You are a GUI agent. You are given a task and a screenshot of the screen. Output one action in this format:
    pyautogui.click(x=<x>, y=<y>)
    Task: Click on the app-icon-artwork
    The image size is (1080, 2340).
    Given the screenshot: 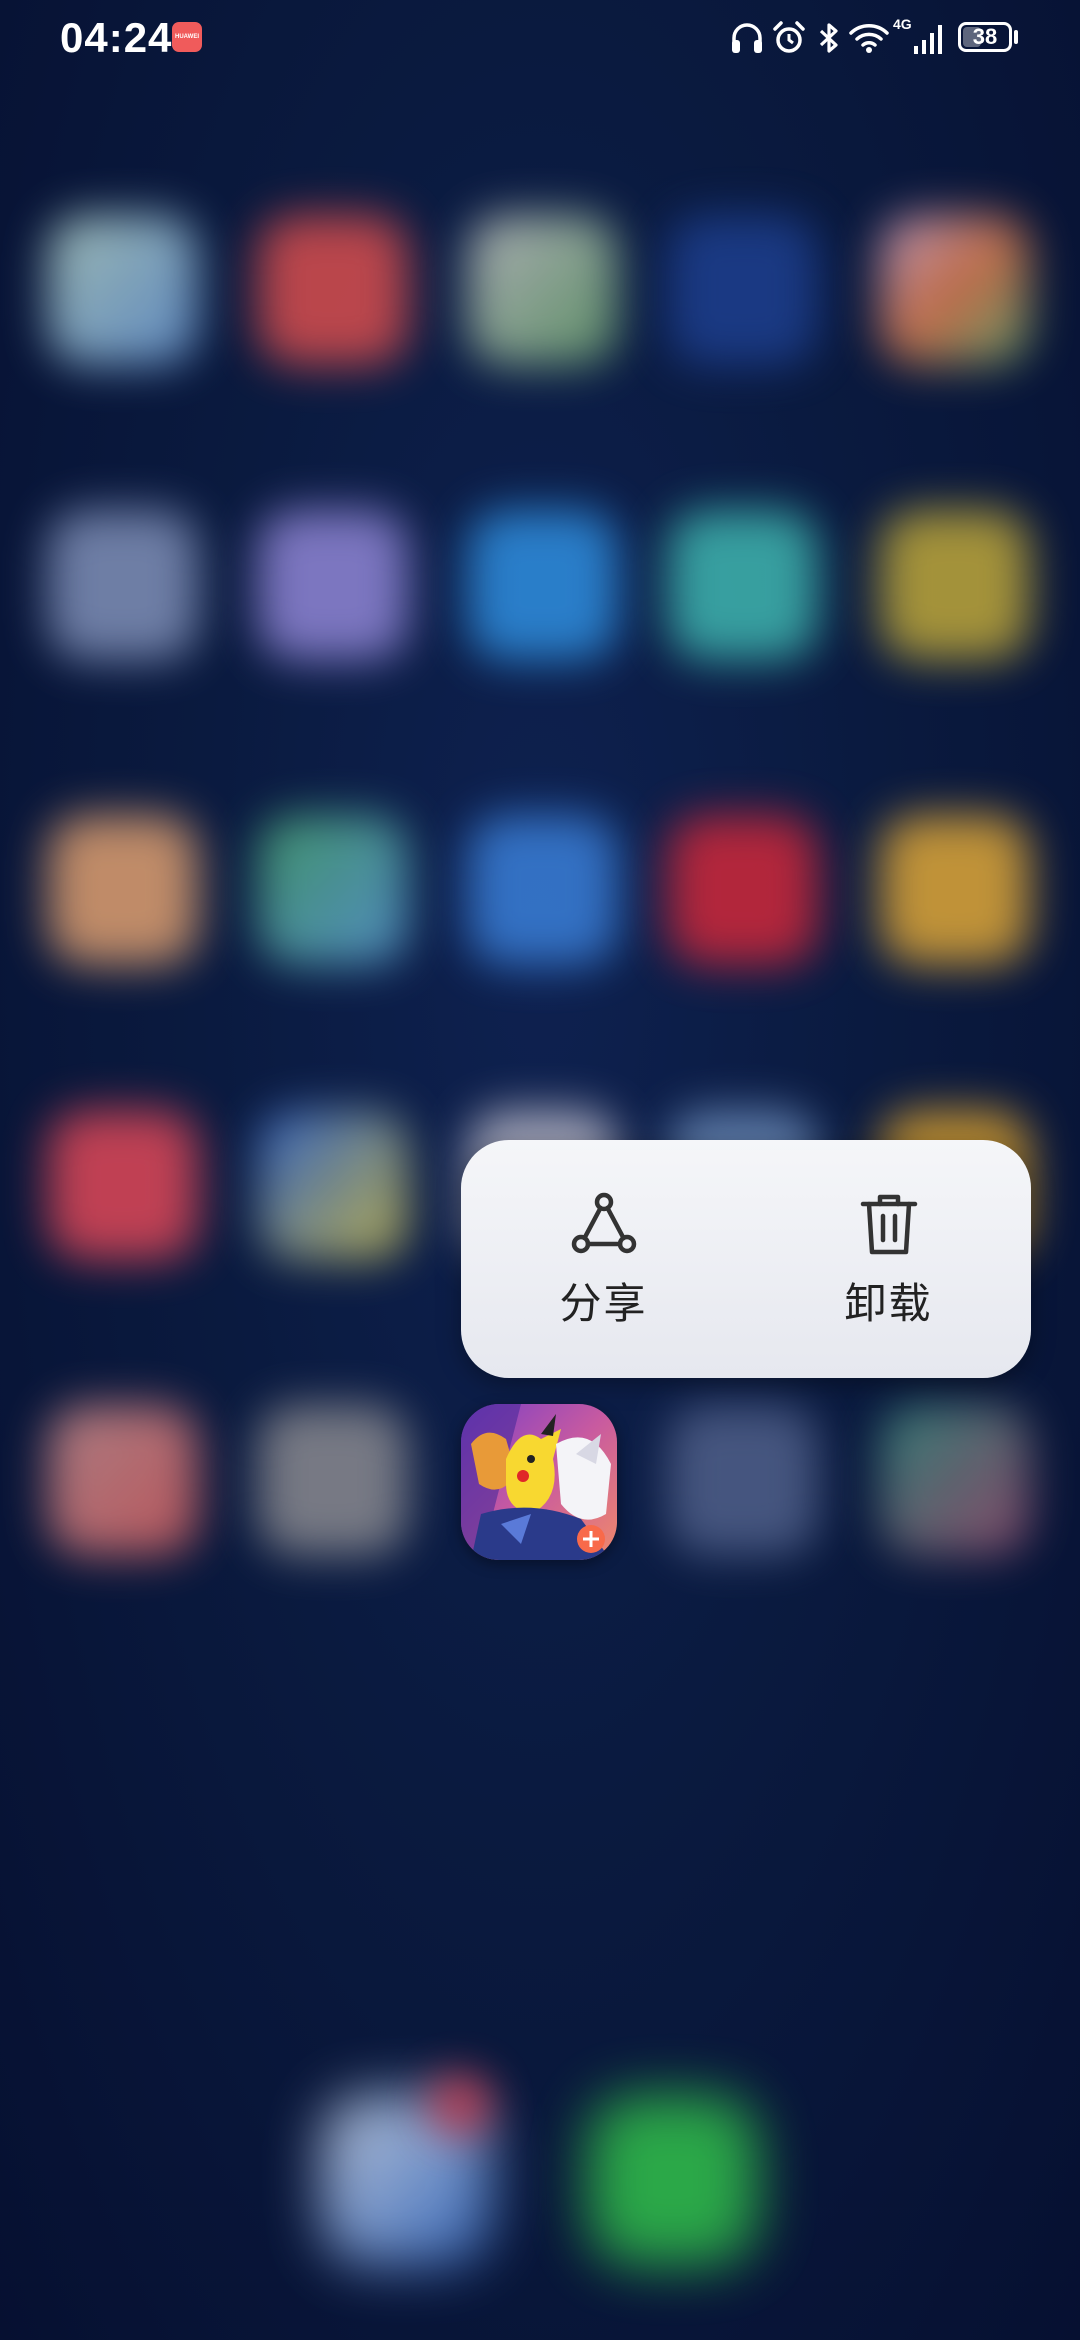 What is the action you would take?
    pyautogui.click(x=539, y=1482)
    